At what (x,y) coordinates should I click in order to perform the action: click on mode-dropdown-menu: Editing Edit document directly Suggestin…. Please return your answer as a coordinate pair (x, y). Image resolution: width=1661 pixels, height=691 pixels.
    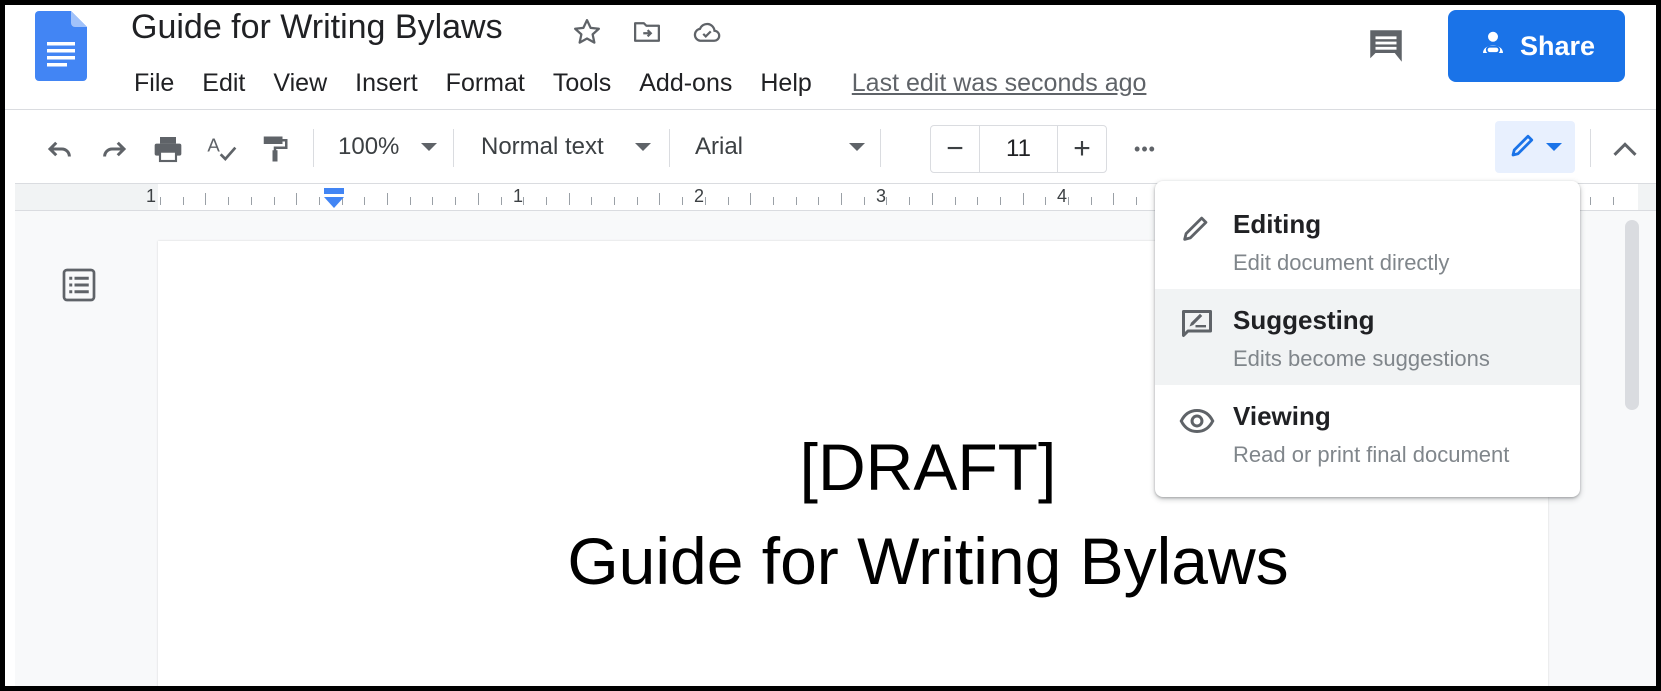
    Looking at the image, I should click on (1367, 339).